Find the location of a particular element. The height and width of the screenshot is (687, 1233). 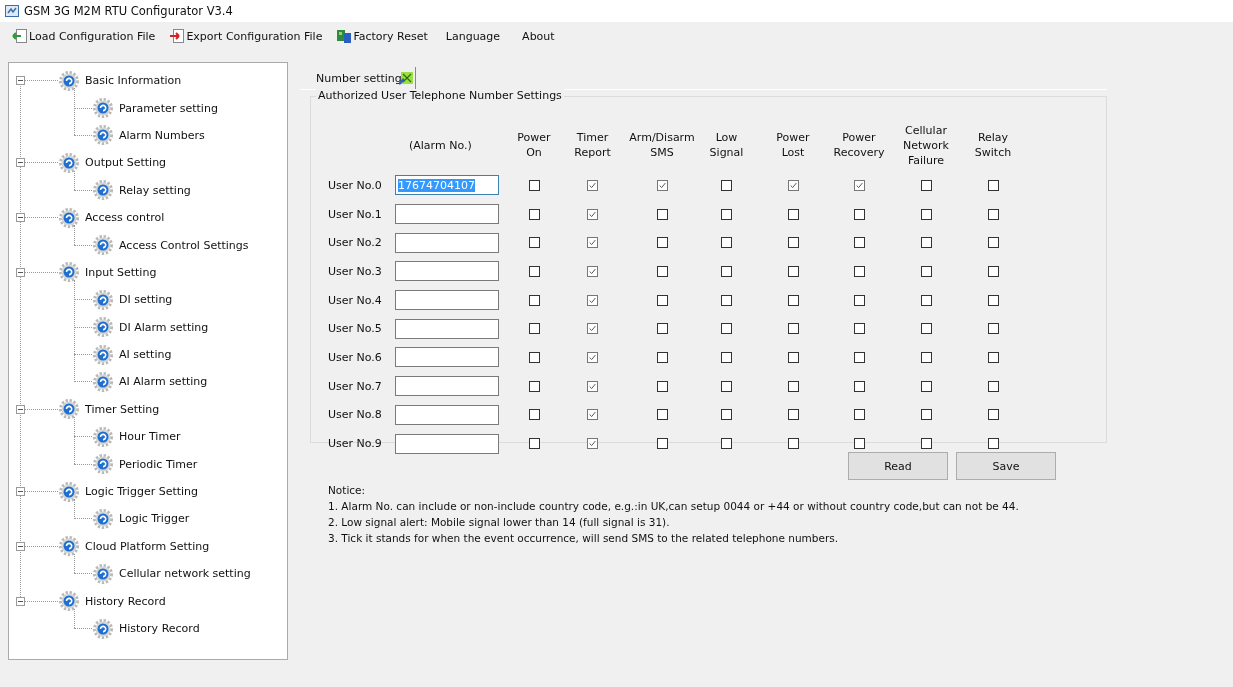

tree-item: Basic Information is located at coordinates (133, 81).